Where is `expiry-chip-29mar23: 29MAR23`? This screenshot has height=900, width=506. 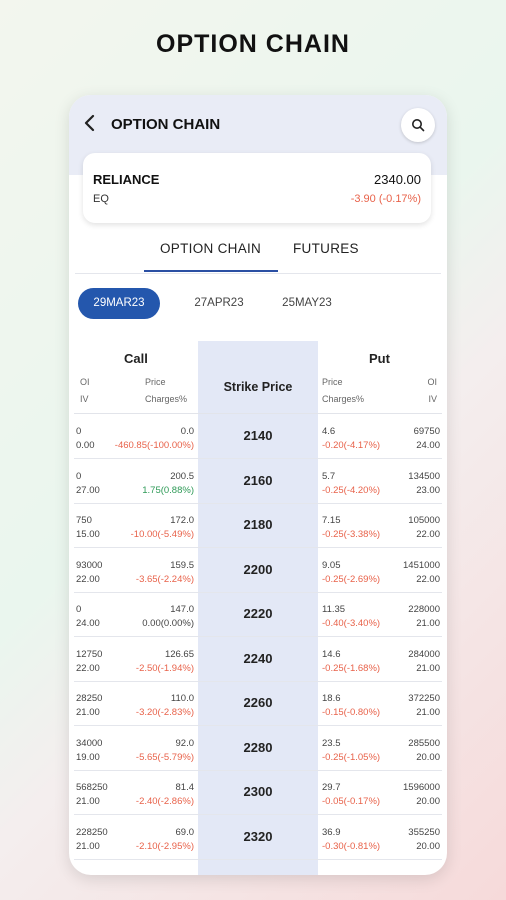 expiry-chip-29mar23: 29MAR23 is located at coordinates (119, 303).